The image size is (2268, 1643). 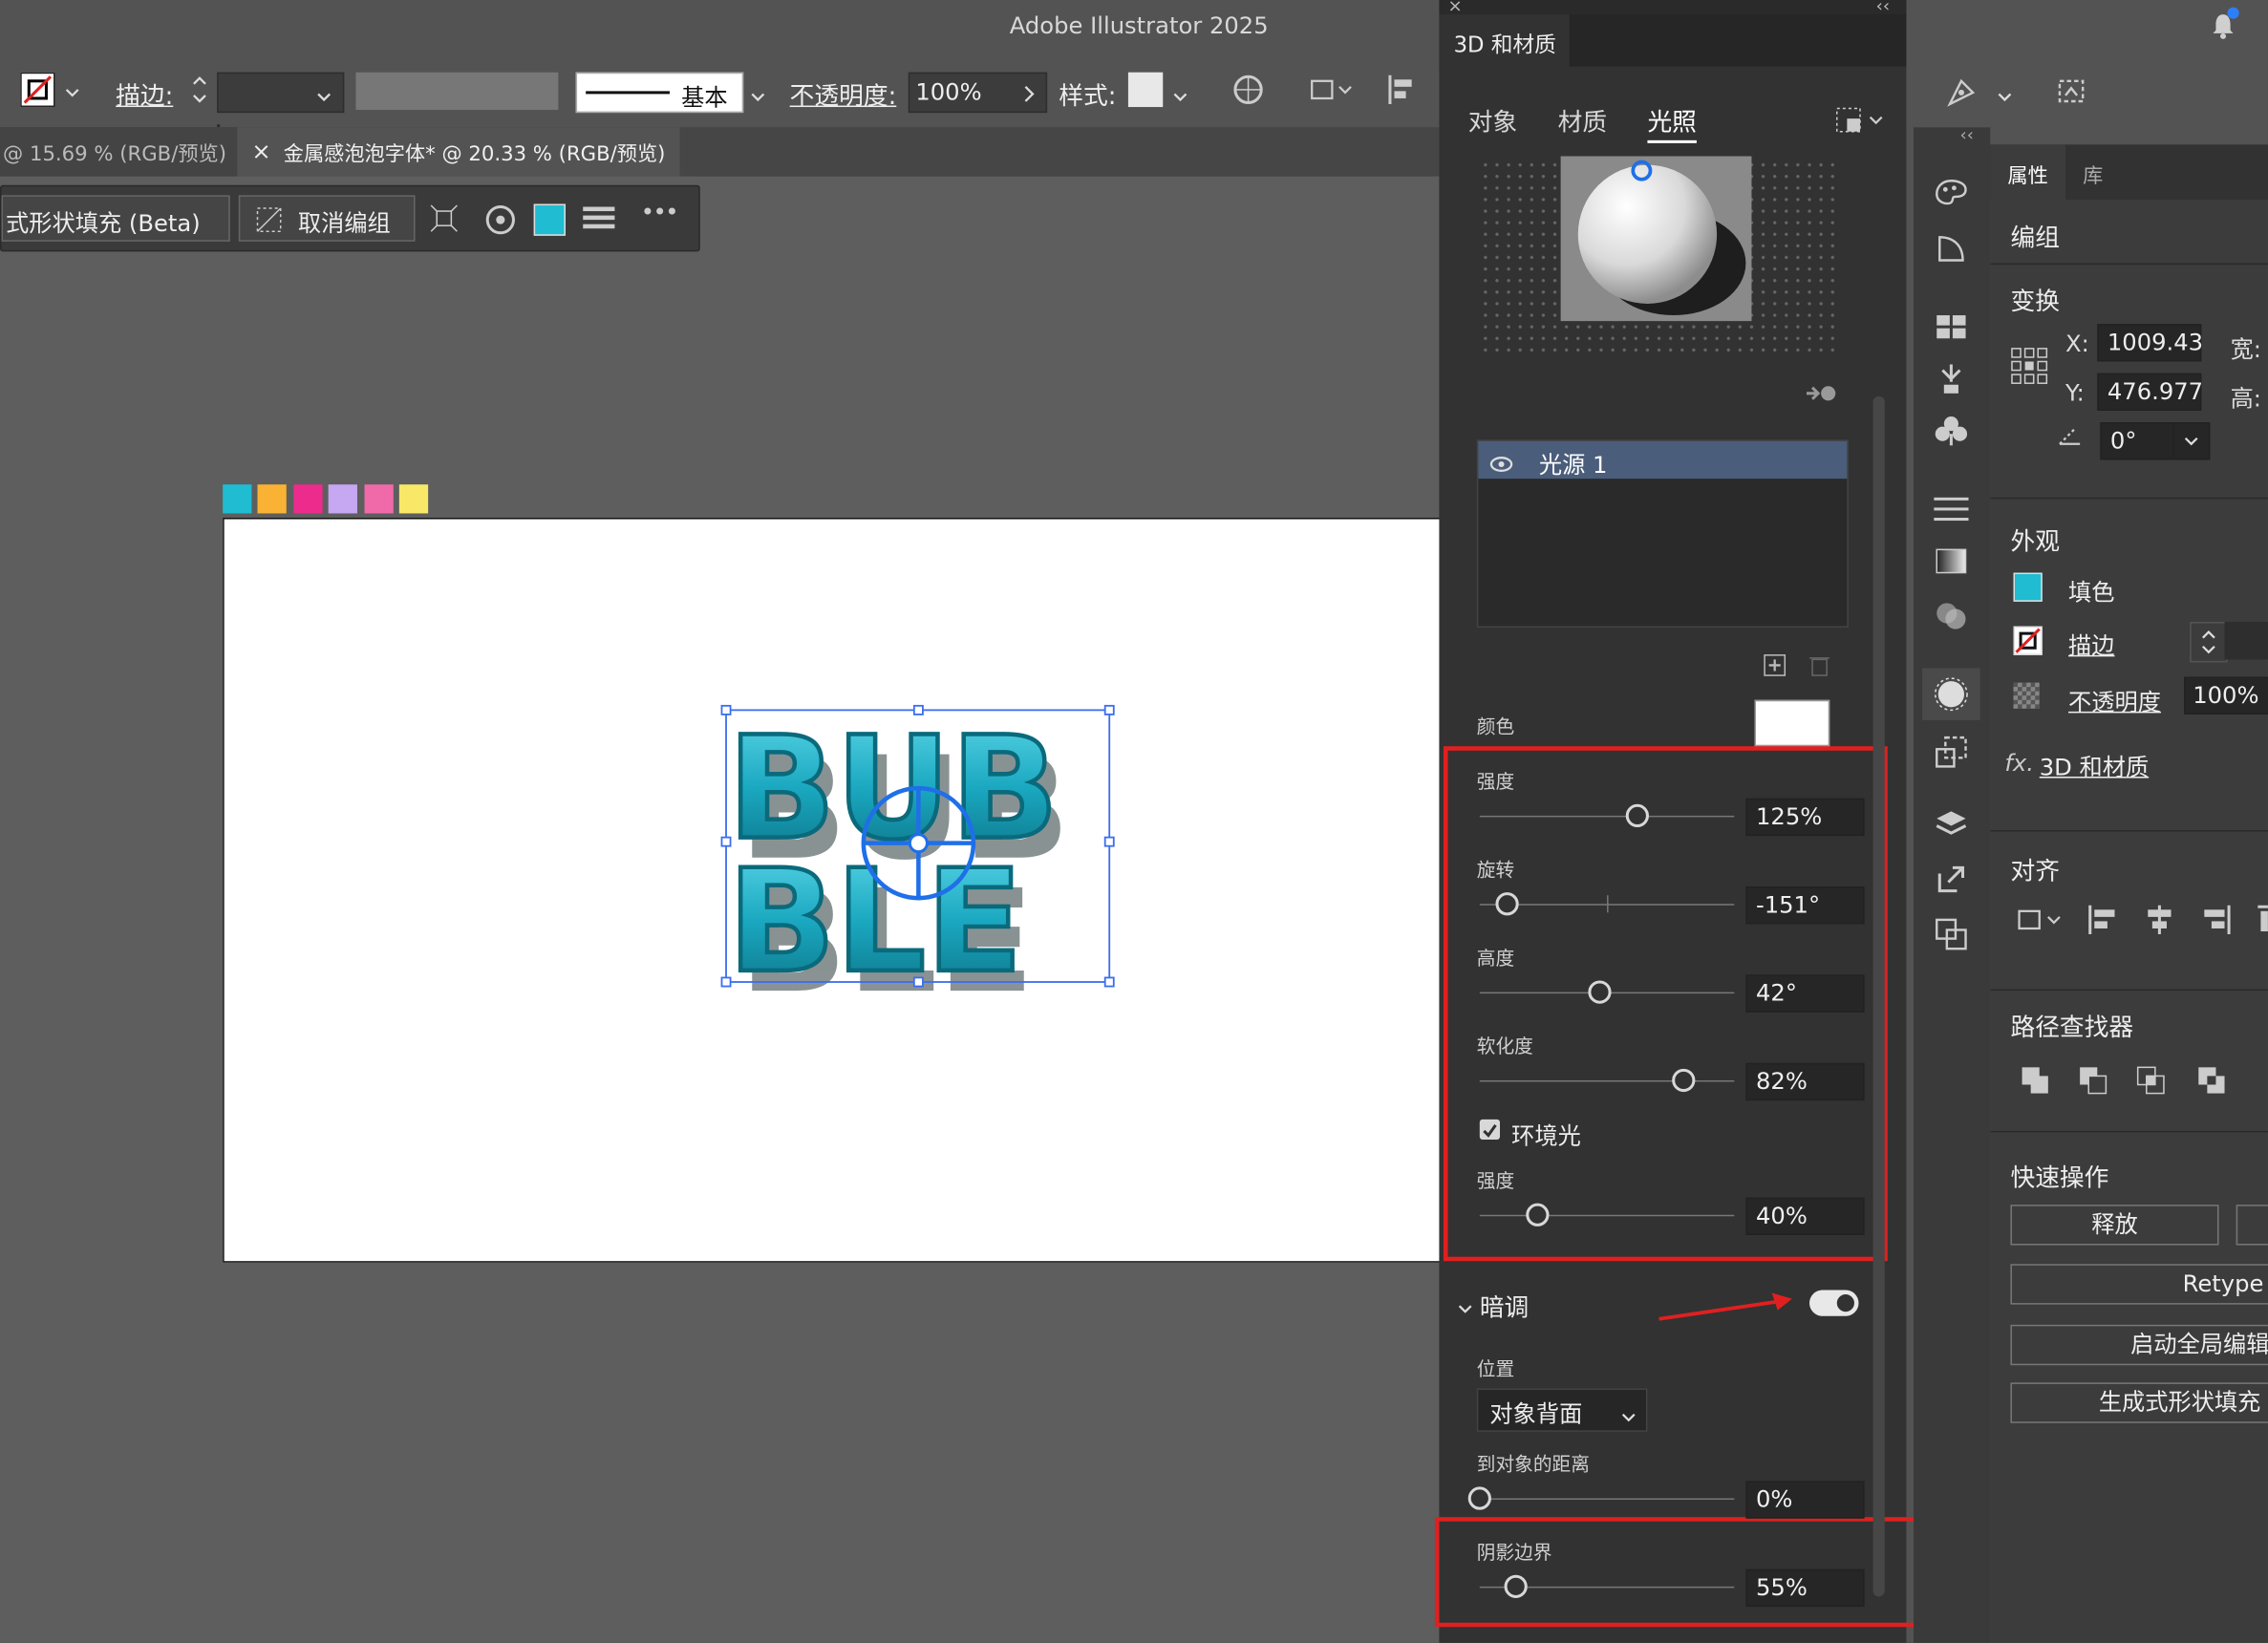 I want to click on transform-icon, so click(x=1951, y=755).